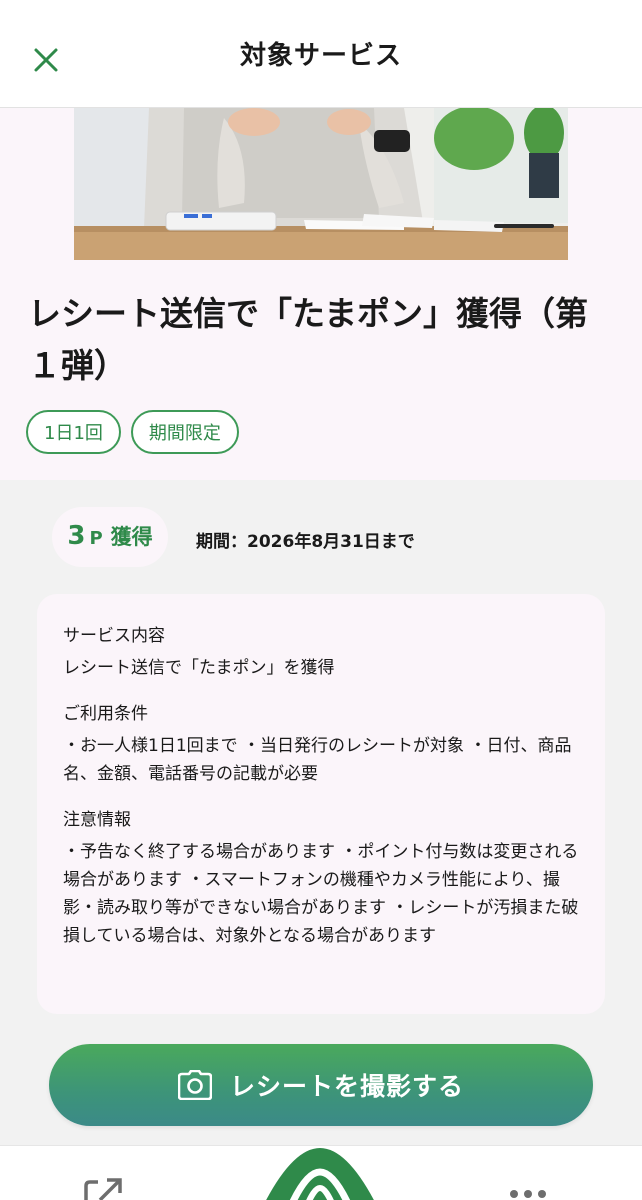 The height and width of the screenshot is (1200, 642). What do you see at coordinates (320, 1174) in the screenshot?
I see `home-logo-icon` at bounding box center [320, 1174].